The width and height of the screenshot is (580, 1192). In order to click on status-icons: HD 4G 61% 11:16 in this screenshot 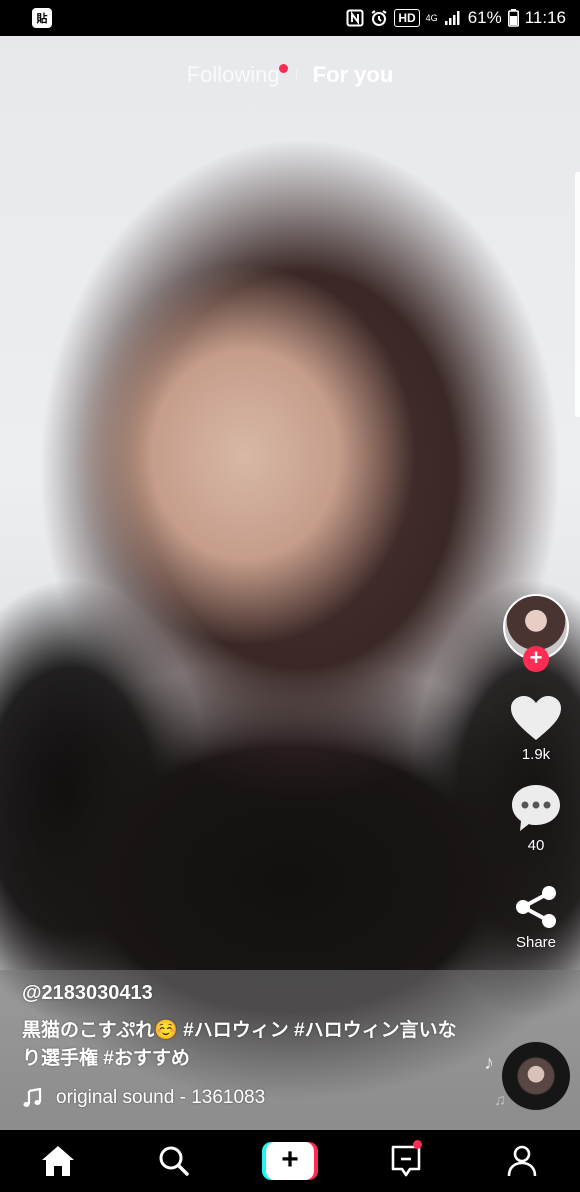, I will do `click(456, 18)`.